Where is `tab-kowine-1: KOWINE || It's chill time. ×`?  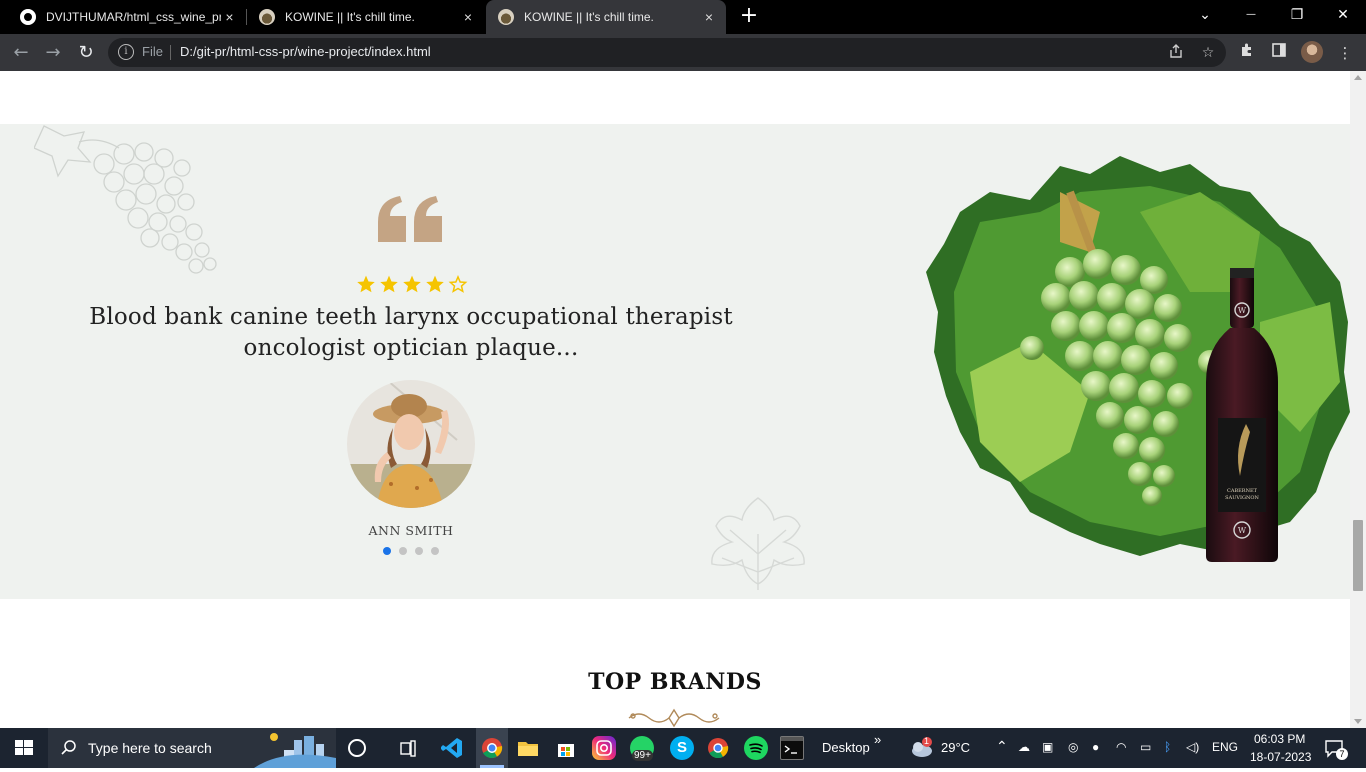
tab-kowine-1: KOWINE || It's chill time. × is located at coordinates (366, 17).